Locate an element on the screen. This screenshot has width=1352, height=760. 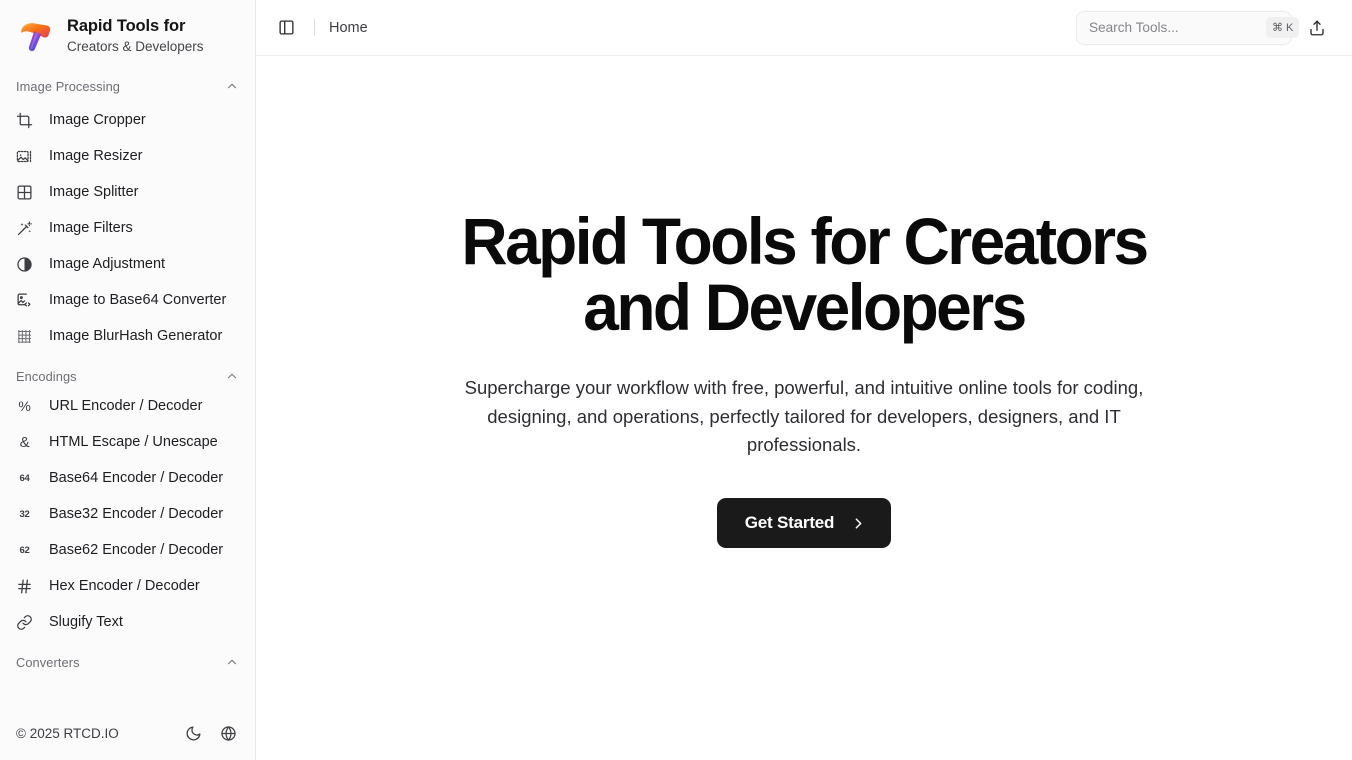
sidebar-item-label: URL Encoder / Decoder is located at coordinates (126, 405).